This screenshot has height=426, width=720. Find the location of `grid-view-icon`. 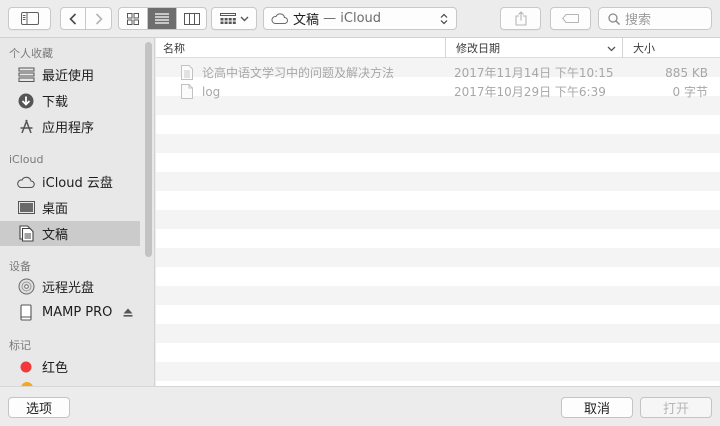

grid-view-icon is located at coordinates (133, 18).